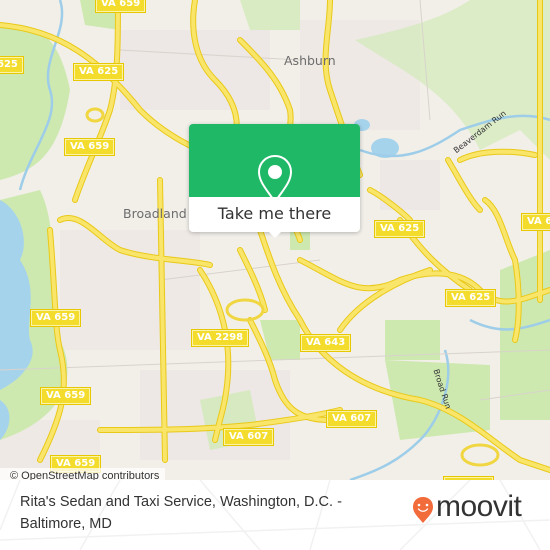  Describe the element at coordinates (536, 222) in the screenshot. I see `road-shield: VA 6` at that location.